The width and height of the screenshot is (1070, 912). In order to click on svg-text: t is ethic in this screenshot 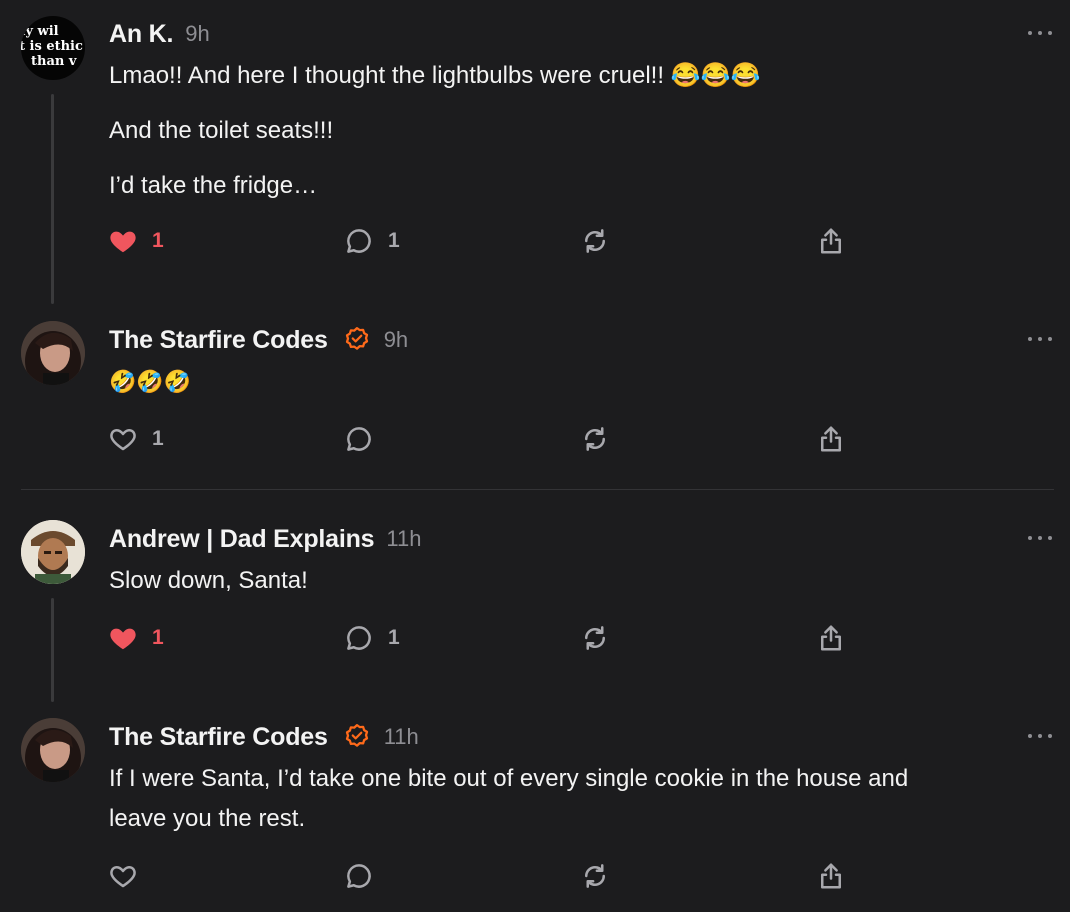, I will do `click(52, 46)`.